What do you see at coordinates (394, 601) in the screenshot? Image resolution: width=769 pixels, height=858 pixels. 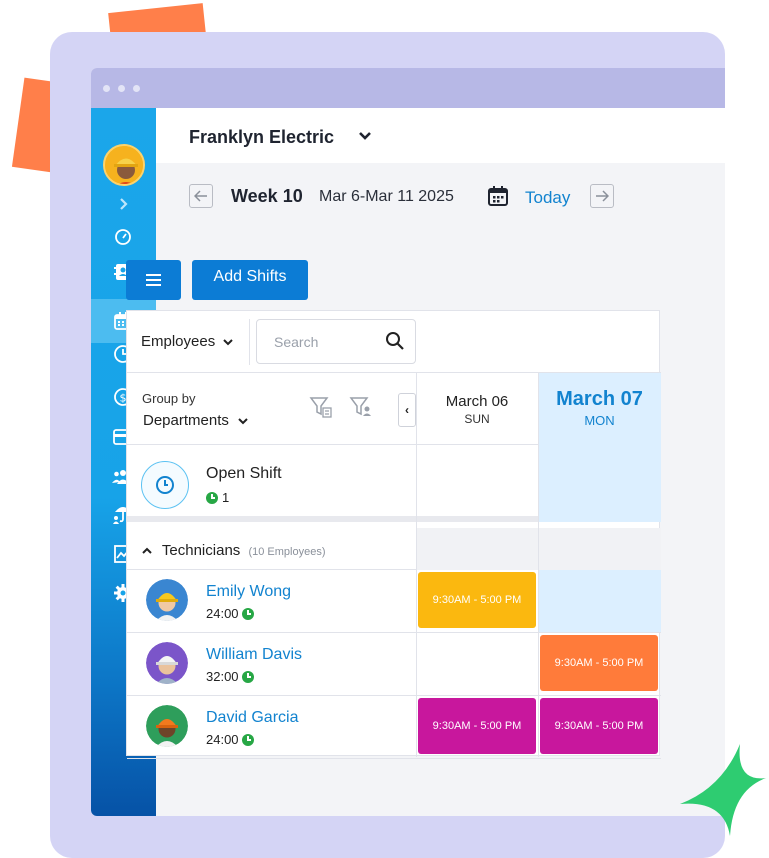 I see `employee-row: Emily Wong 24:00 9:30AM - 5:00 PM` at bounding box center [394, 601].